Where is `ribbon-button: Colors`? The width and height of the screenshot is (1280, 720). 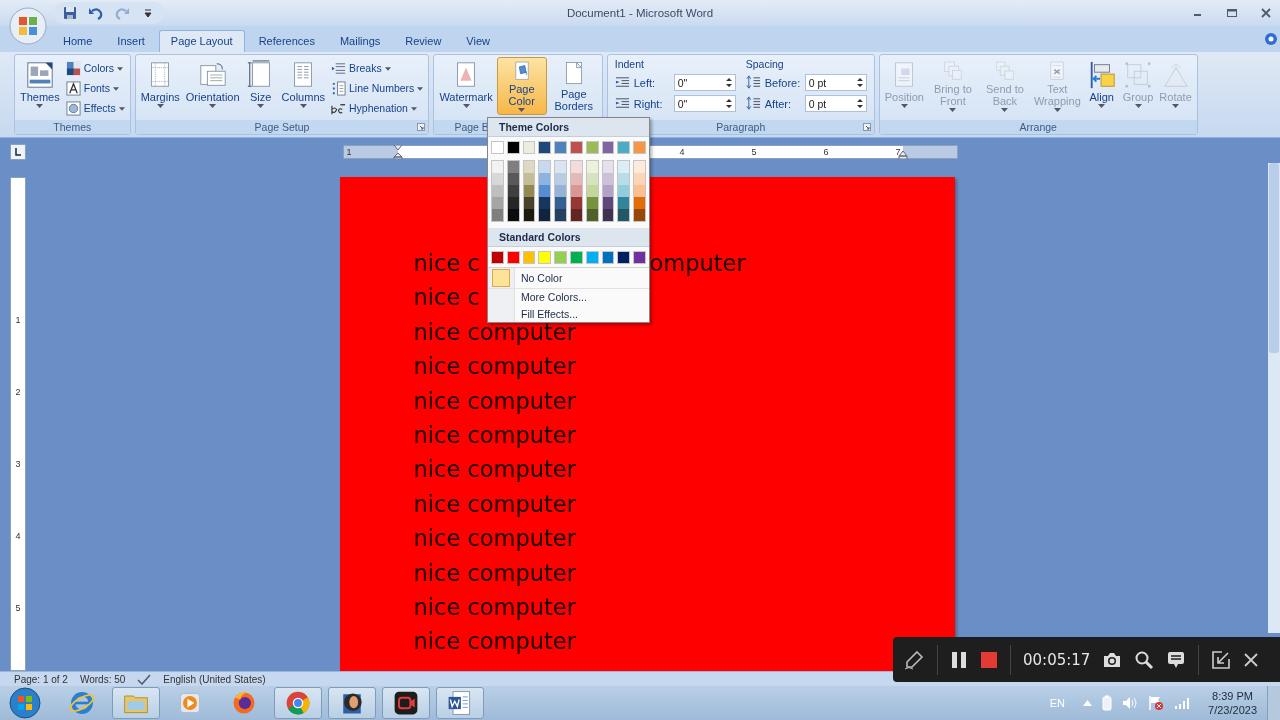
ribbon-button: Colors is located at coordinates (95, 68).